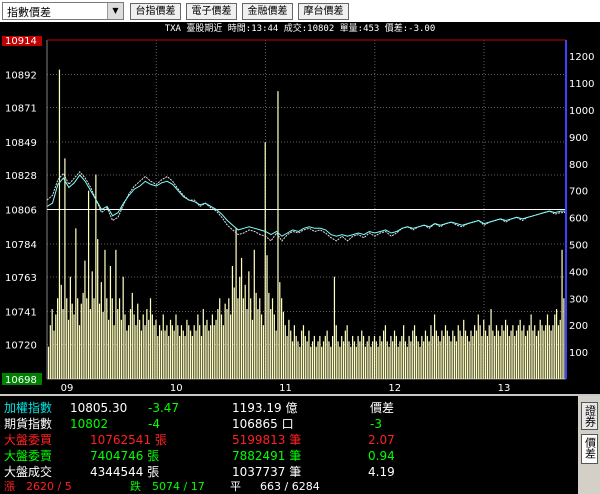 The width and height of the screenshot is (600, 494). What do you see at coordinates (589, 449) in the screenshot?
I see `tab-spread: 價差` at bounding box center [589, 449].